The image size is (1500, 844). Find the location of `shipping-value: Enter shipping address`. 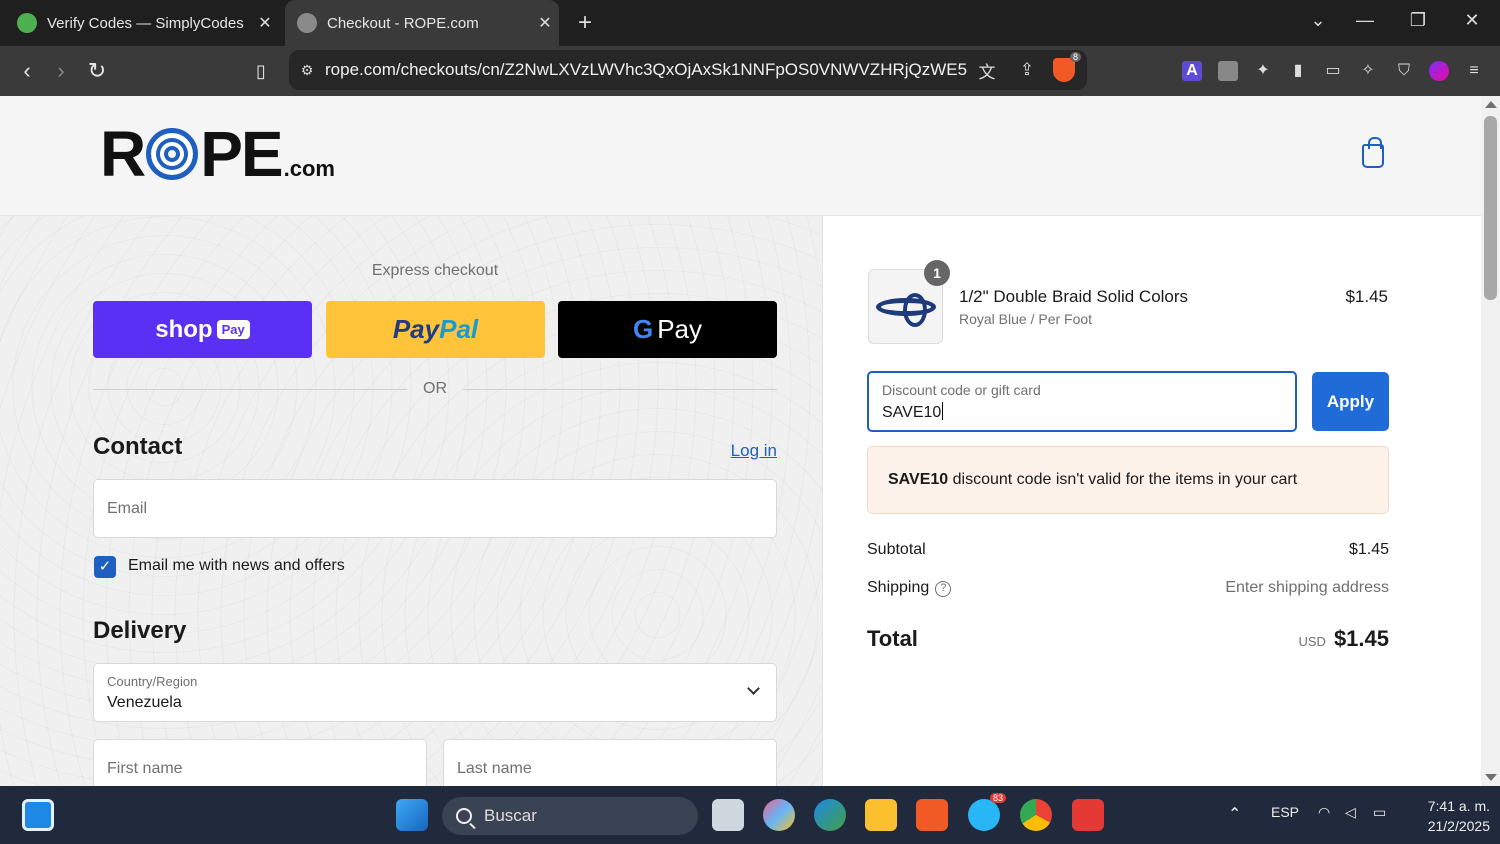

shipping-value: Enter shipping address is located at coordinates (1307, 587).